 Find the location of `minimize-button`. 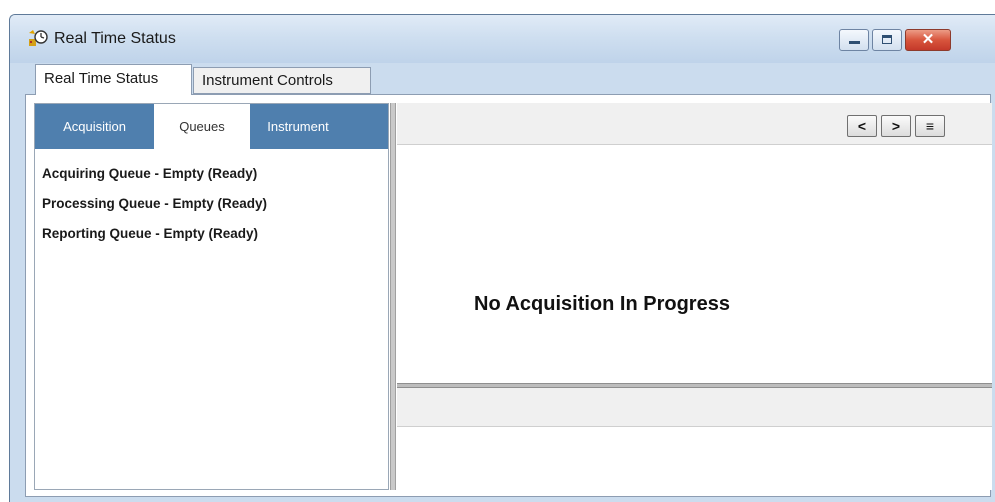

minimize-button is located at coordinates (854, 40).